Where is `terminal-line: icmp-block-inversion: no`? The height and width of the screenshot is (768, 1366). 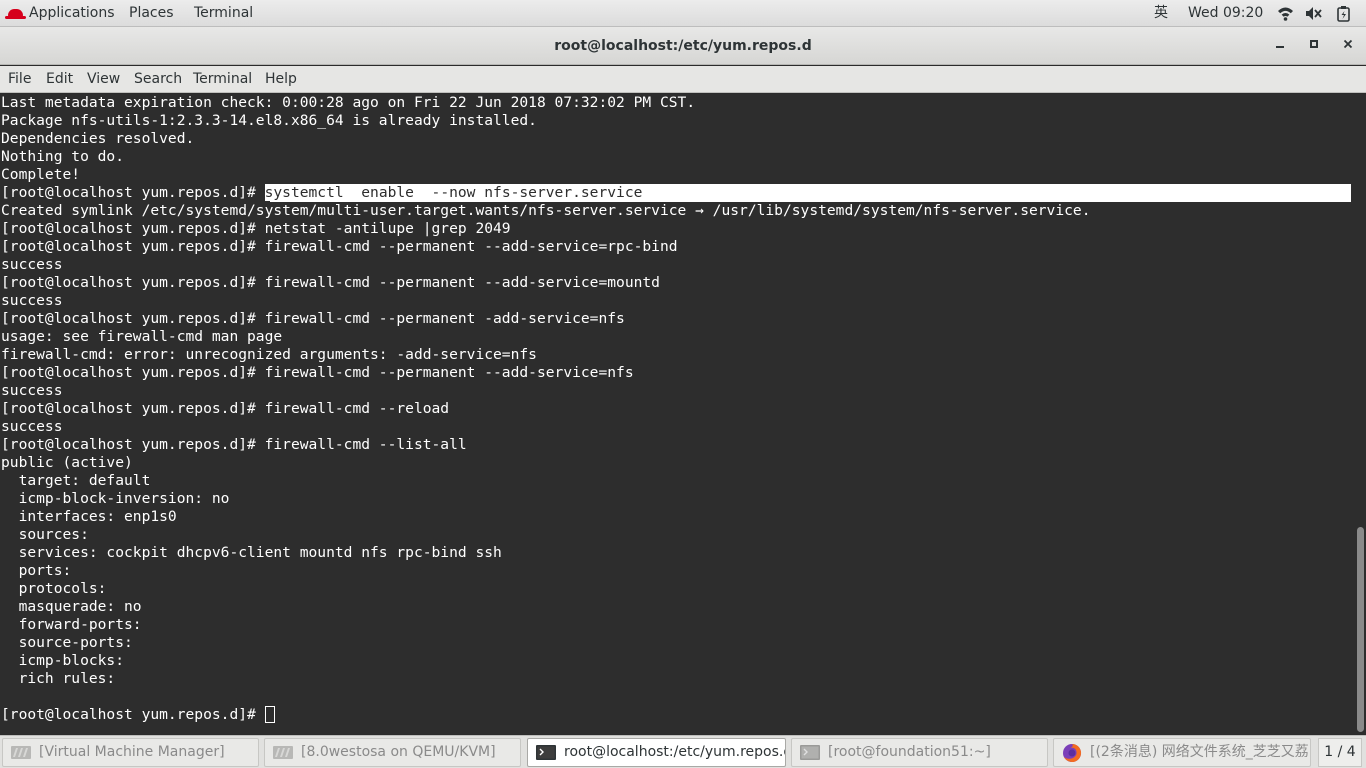
terminal-line: icmp-block-inversion: no is located at coordinates (115, 498).